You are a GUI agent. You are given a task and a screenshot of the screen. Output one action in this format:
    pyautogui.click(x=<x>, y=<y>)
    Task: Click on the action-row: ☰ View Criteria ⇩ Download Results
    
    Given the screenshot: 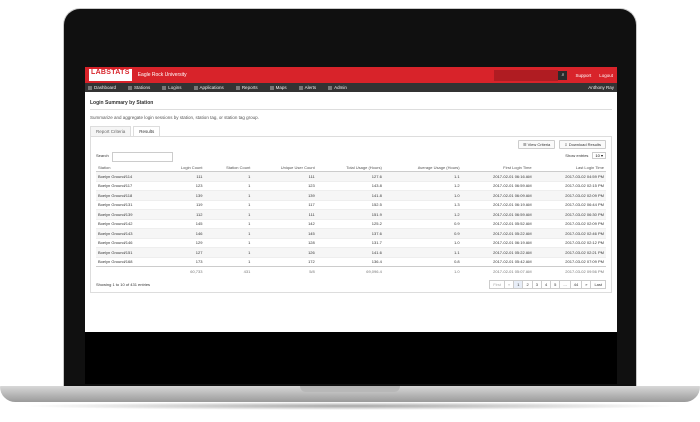 What is the action you would take?
    pyautogui.click(x=351, y=144)
    